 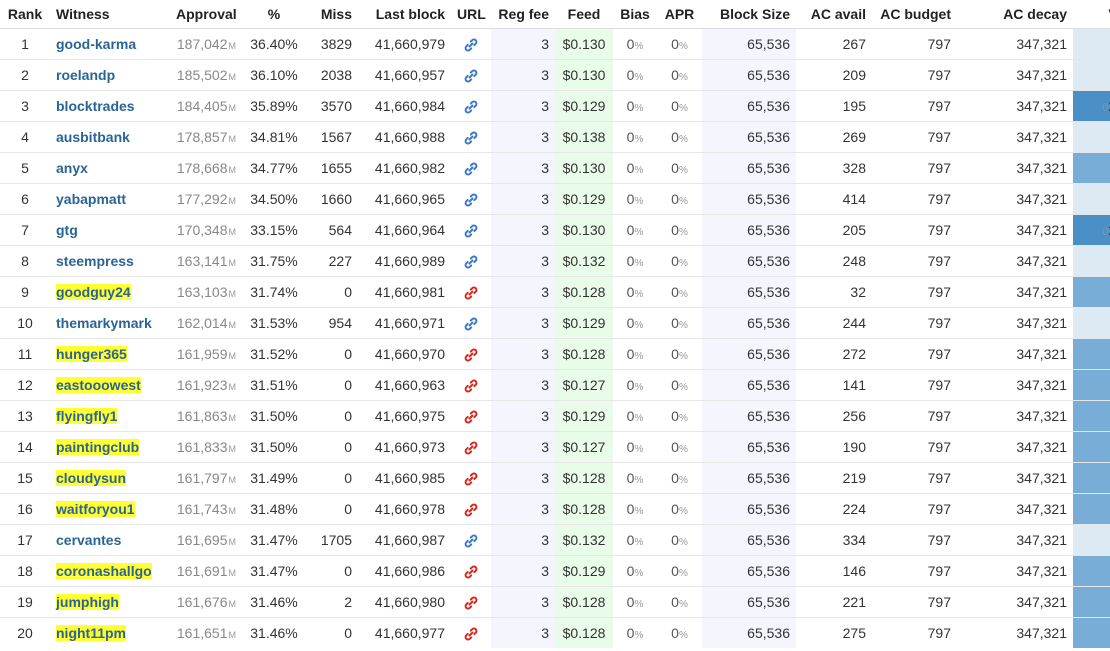 I want to click on witness-link: yabapmatt, so click(x=91, y=199).